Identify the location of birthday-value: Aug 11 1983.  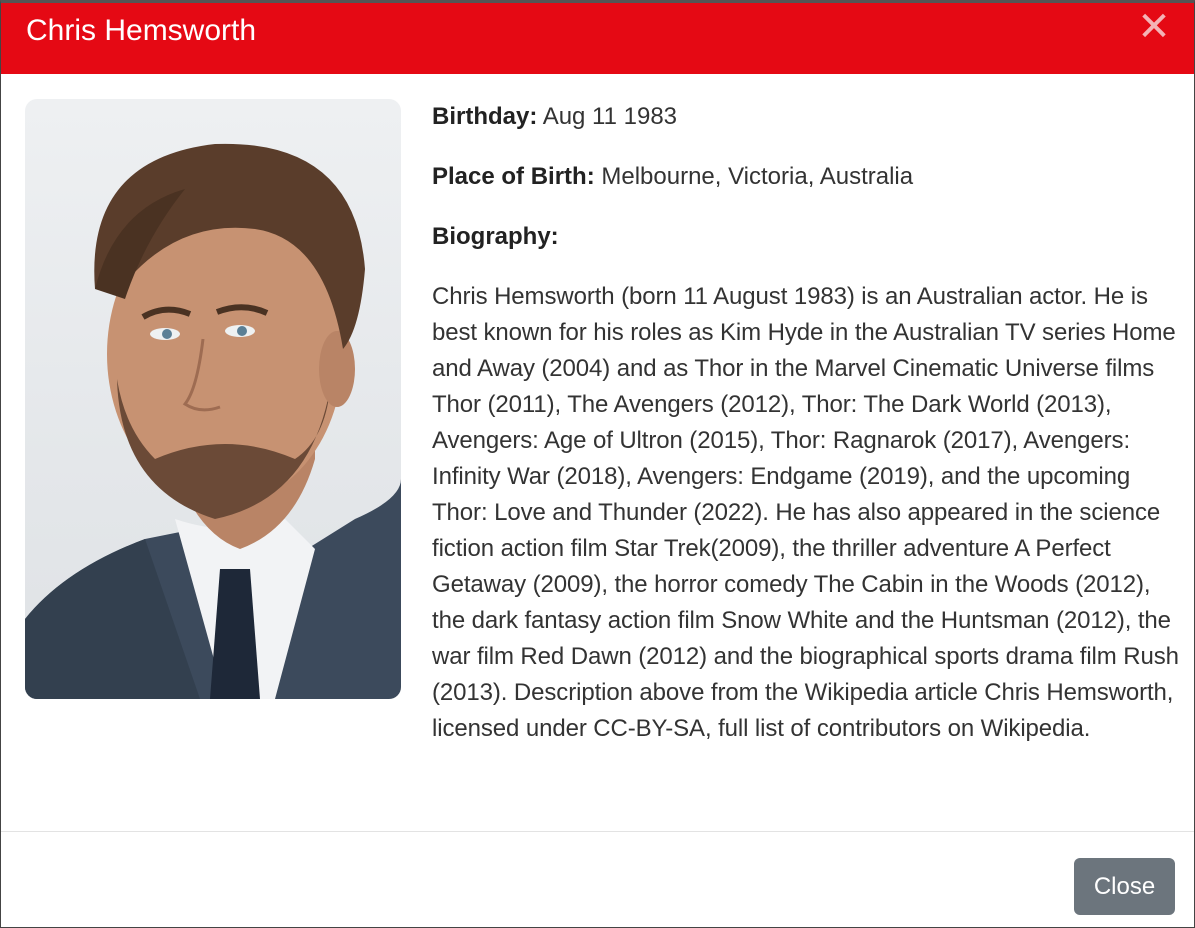
(607, 116).